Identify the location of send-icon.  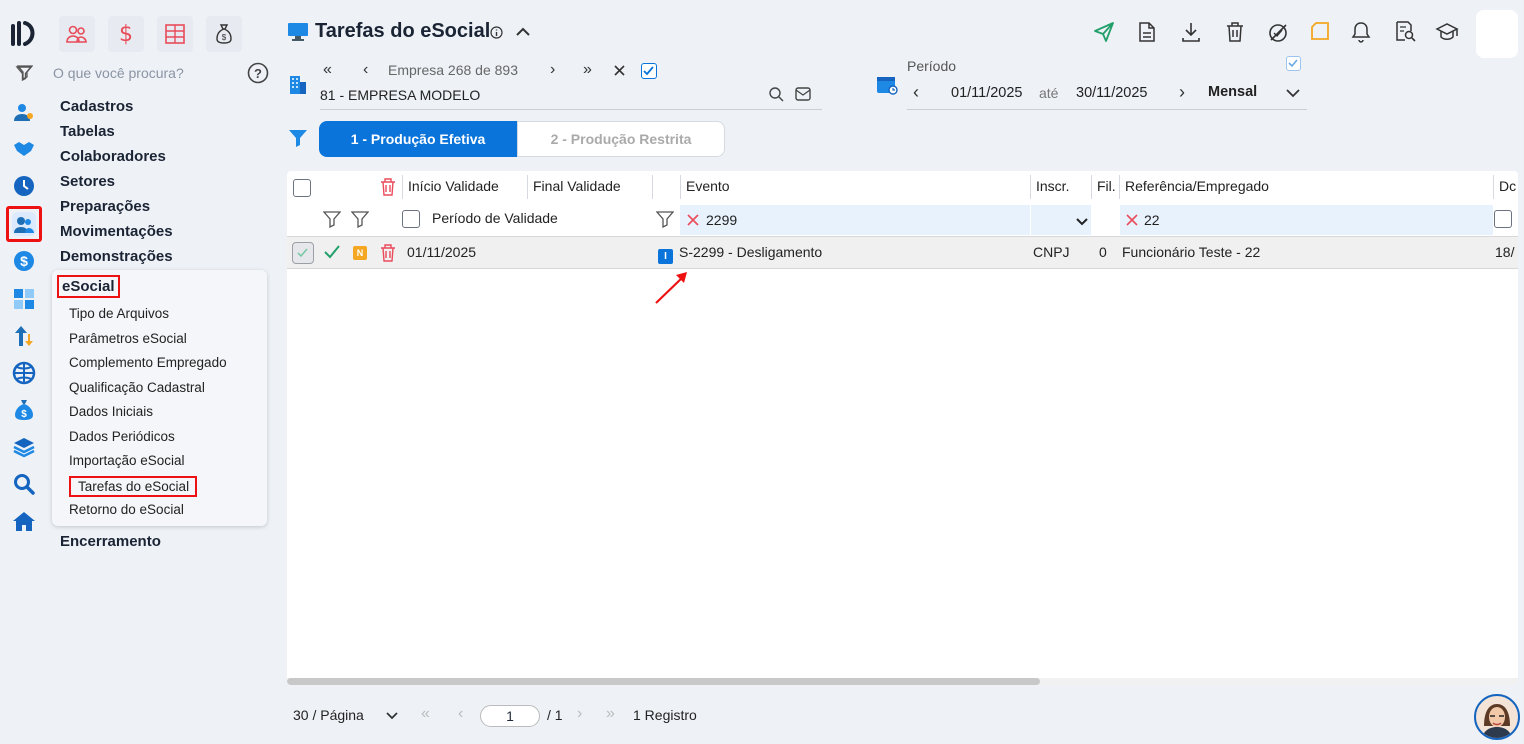
(1104, 32).